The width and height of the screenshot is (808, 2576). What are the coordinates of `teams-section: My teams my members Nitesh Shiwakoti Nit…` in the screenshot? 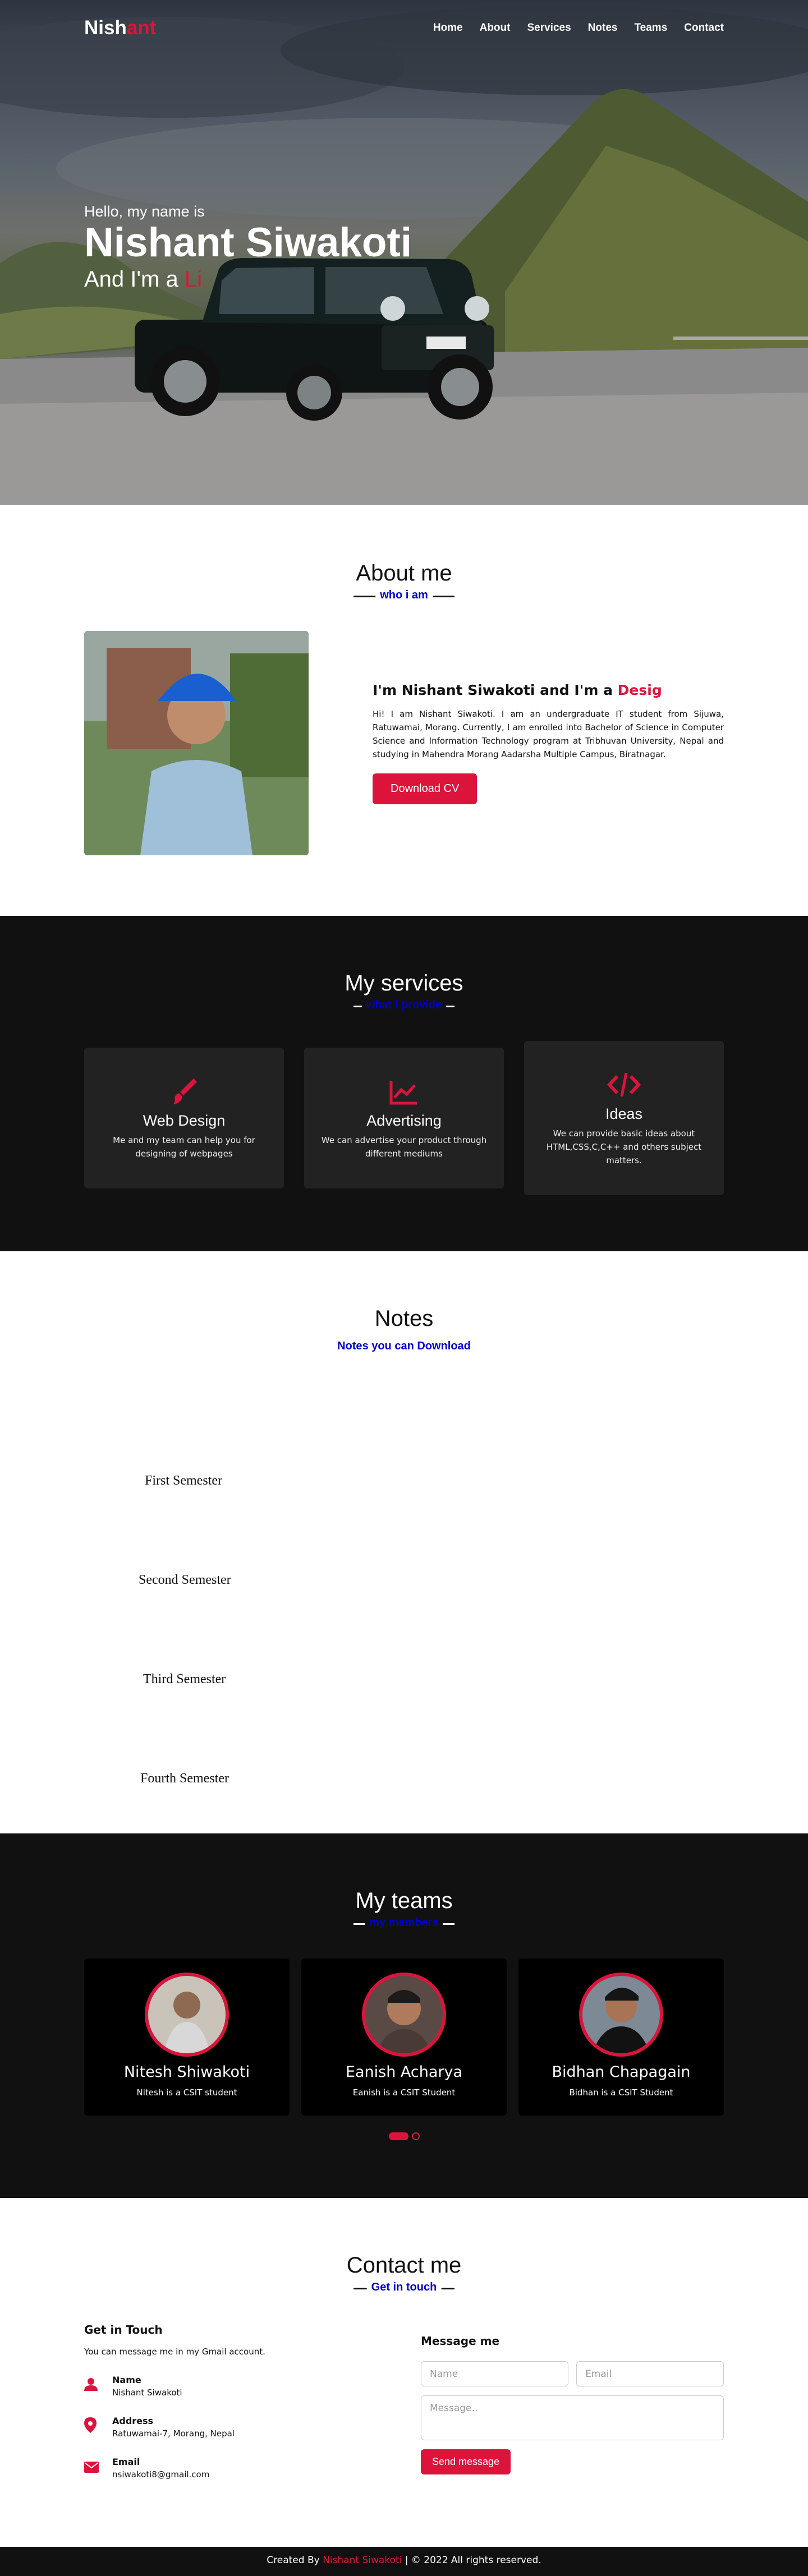 It's located at (404, 2015).